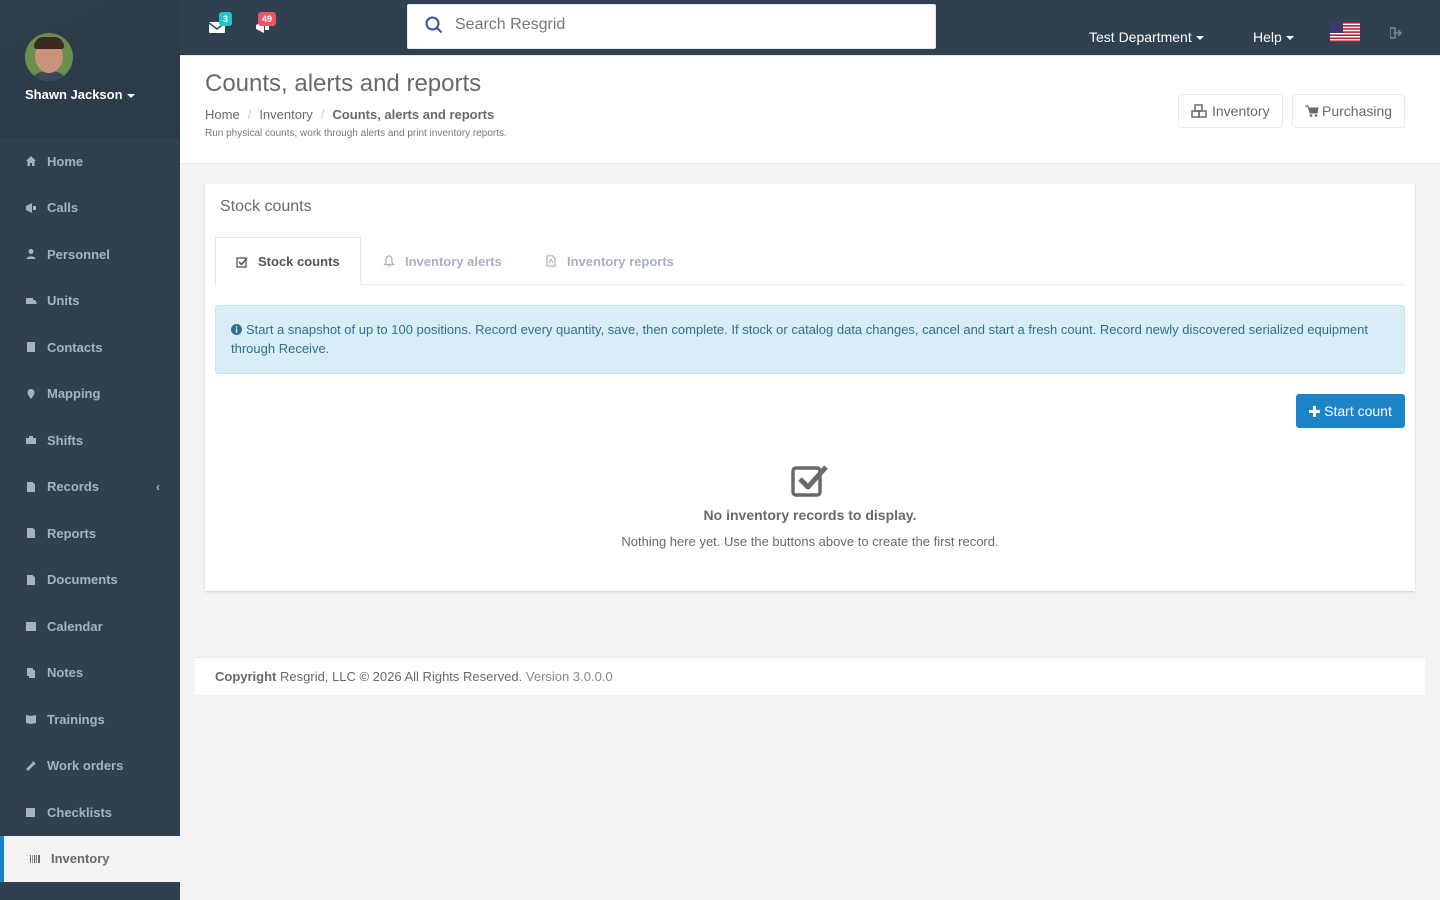 The width and height of the screenshot is (1440, 900). I want to click on sidebar-item-label: Calendar, so click(75, 626).